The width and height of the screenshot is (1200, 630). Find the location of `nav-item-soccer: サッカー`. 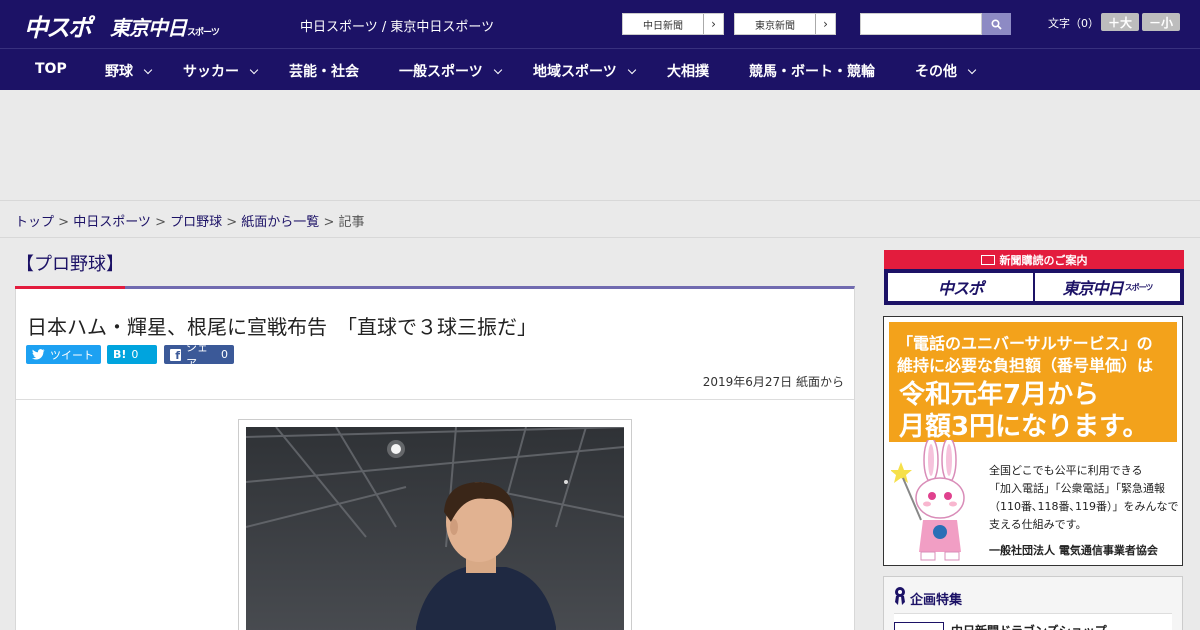

nav-item-soccer: サッカー is located at coordinates (221, 71).